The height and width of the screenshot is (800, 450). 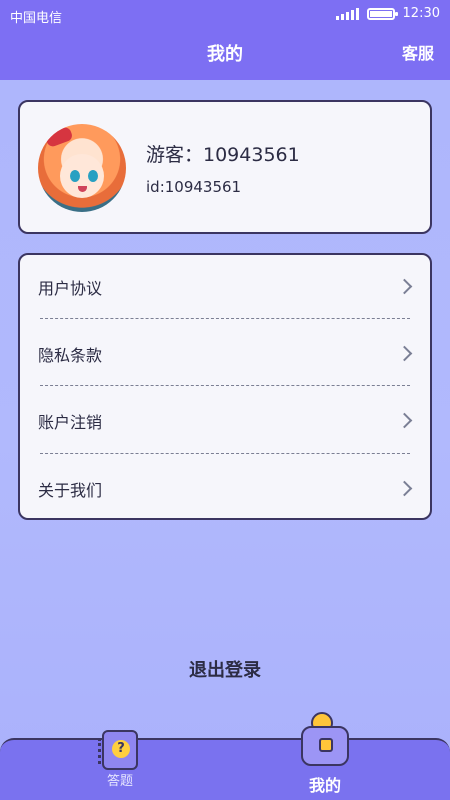 What do you see at coordinates (225, 354) in the screenshot?
I see `menu-item-privacy-policy: 隐私条款` at bounding box center [225, 354].